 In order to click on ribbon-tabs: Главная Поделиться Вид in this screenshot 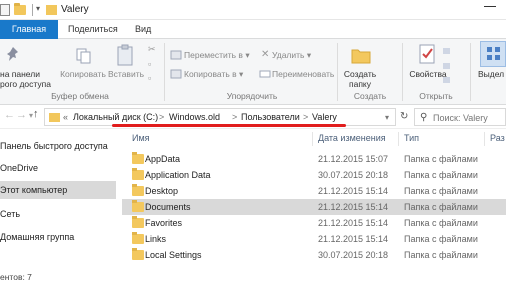, I will do `click(253, 29)`.